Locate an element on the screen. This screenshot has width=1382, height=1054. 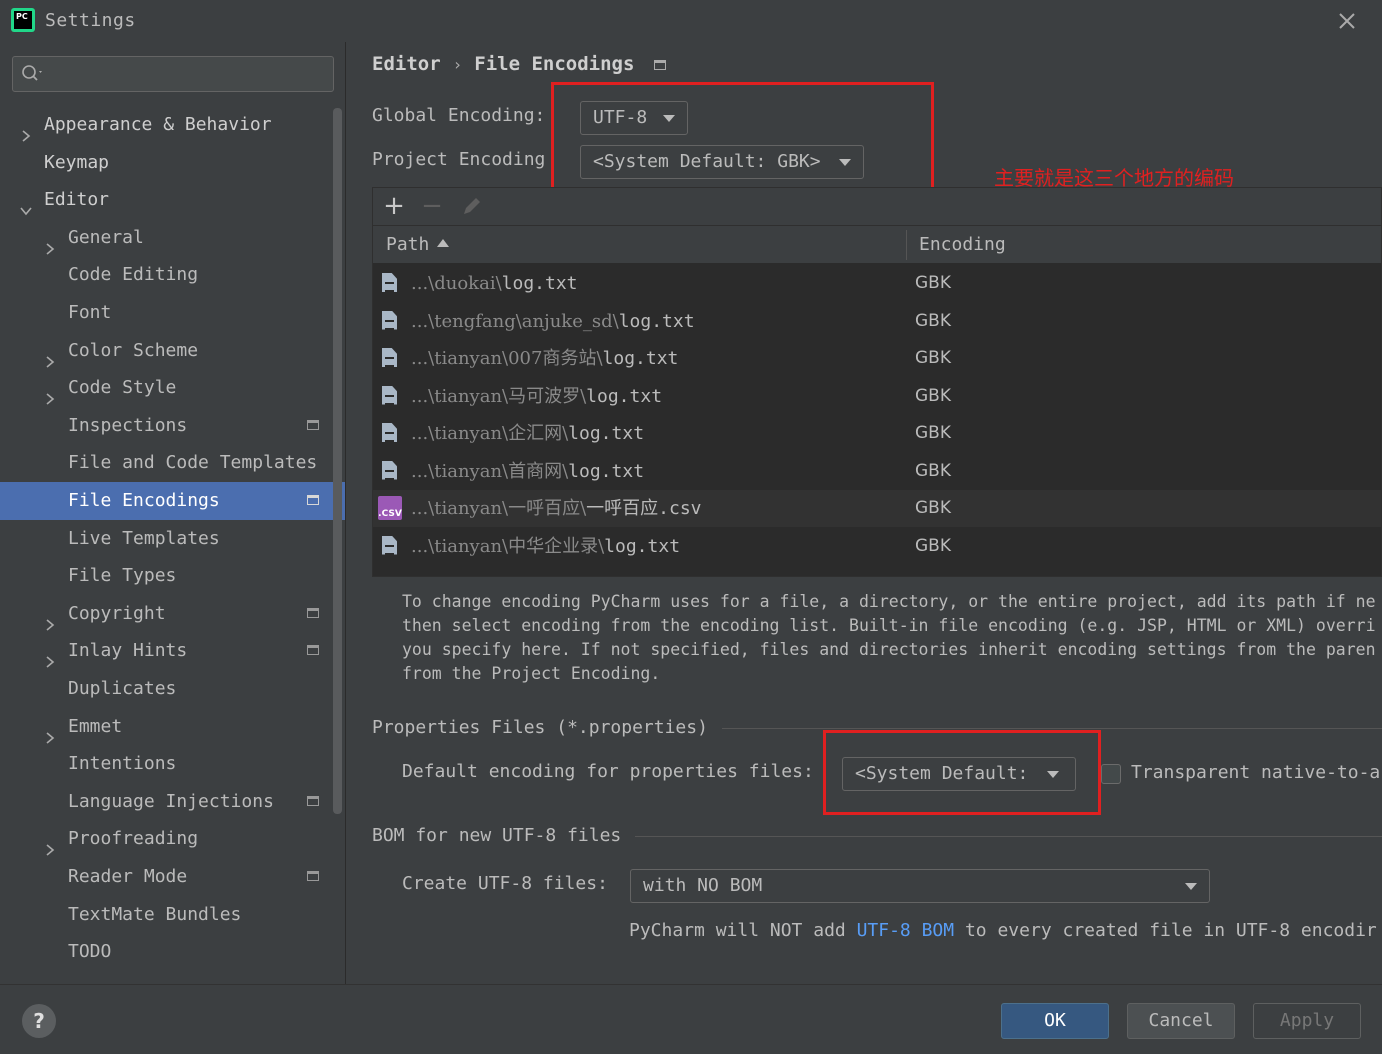
breadcrumb-parent: Editor is located at coordinates (406, 64).